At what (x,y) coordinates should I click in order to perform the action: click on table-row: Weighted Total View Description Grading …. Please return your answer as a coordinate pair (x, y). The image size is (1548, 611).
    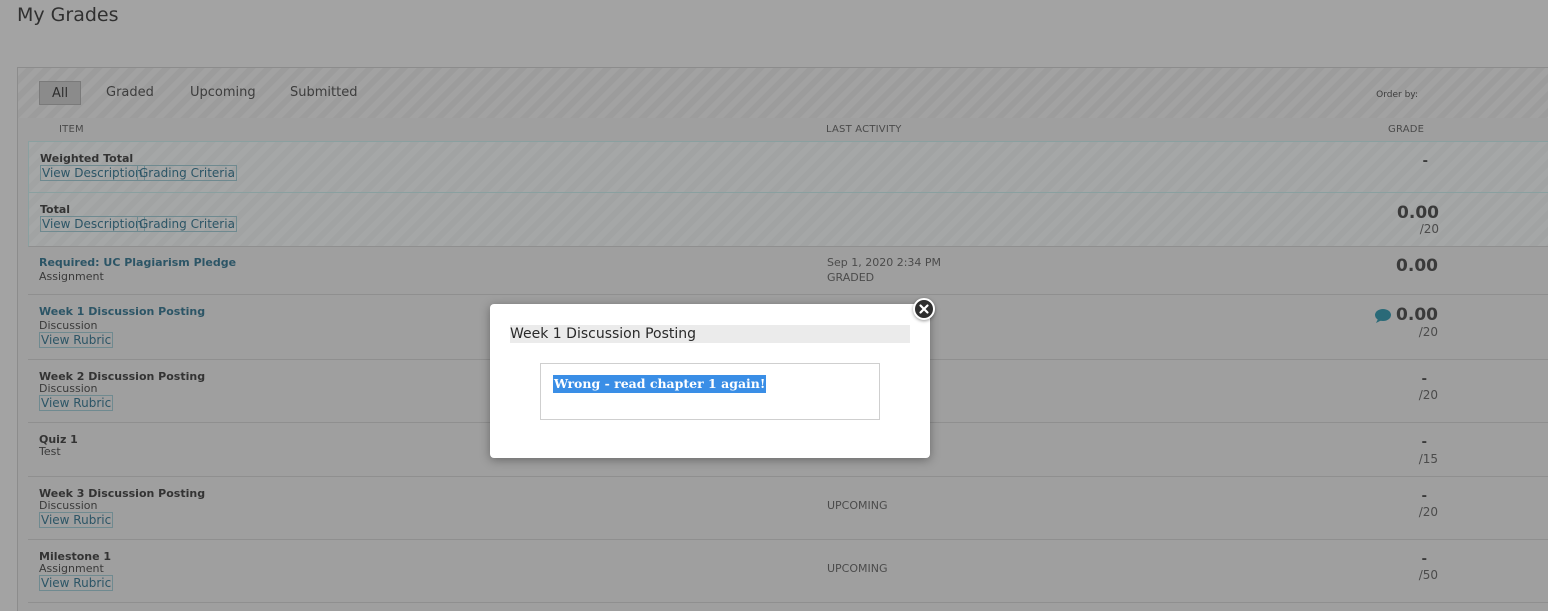
    Looking at the image, I should click on (788, 167).